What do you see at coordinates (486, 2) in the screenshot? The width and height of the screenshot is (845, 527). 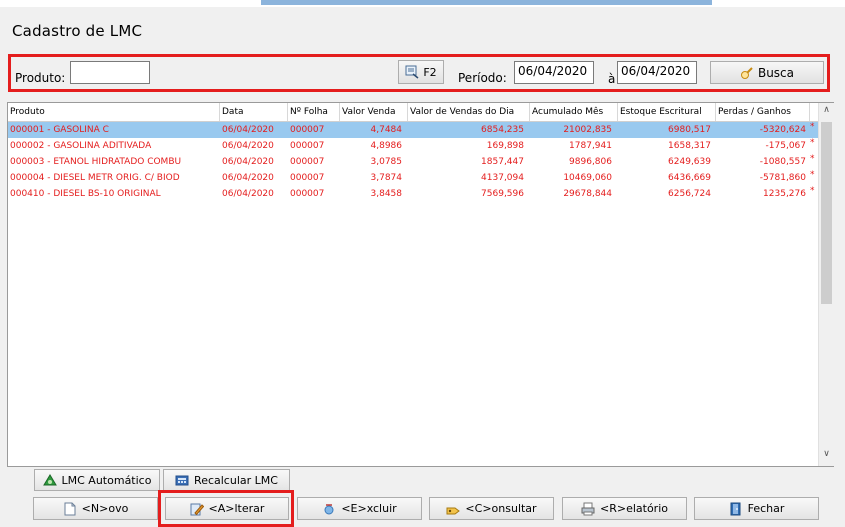 I see `top-strip-accent` at bounding box center [486, 2].